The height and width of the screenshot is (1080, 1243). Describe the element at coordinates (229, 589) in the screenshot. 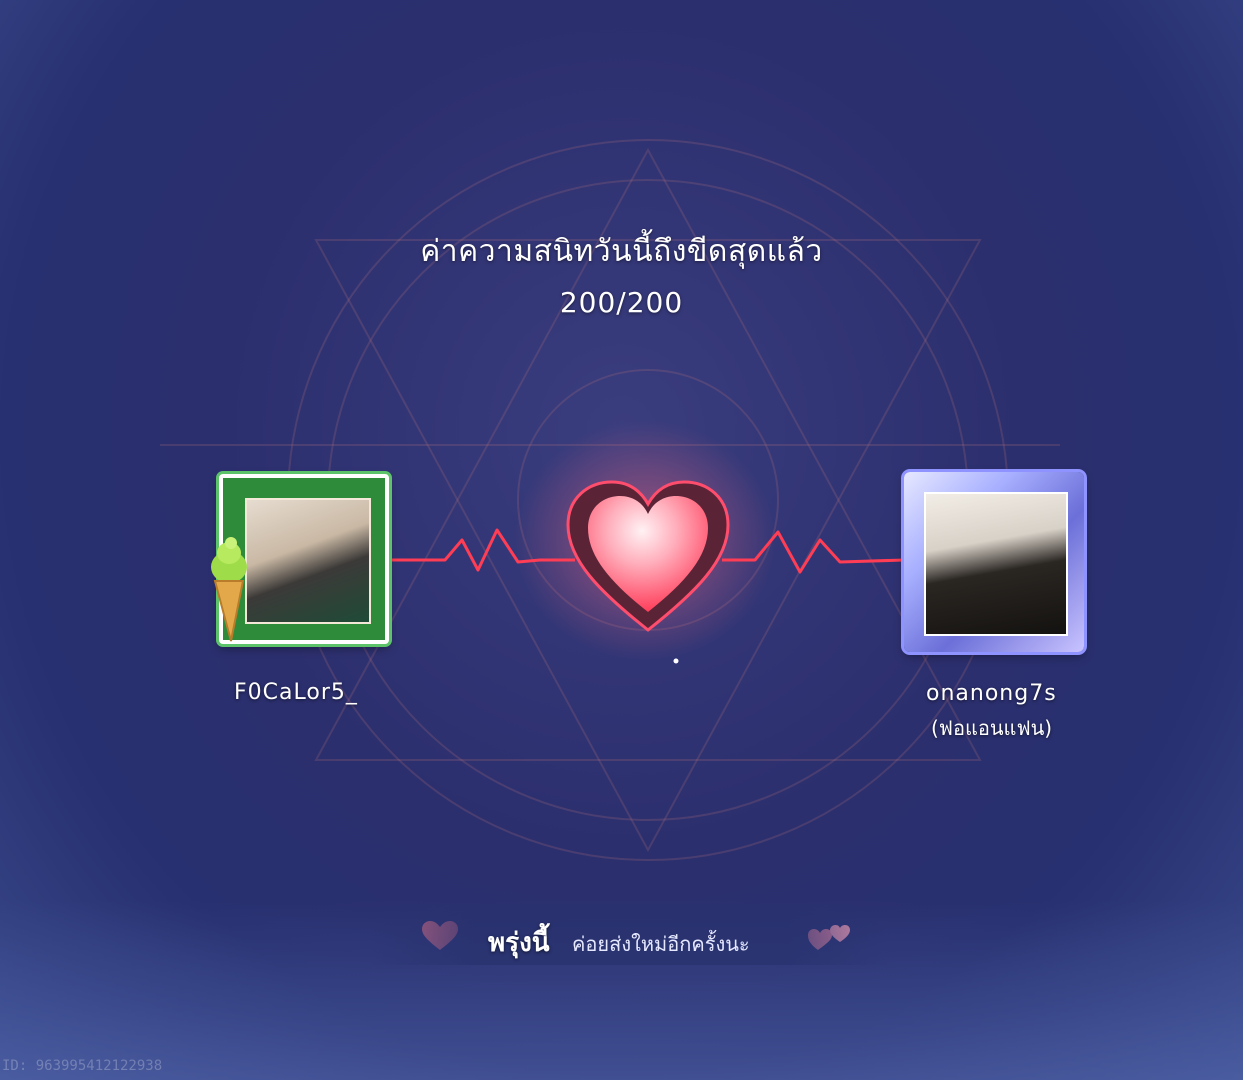

I see `ice-cream-icon` at that location.